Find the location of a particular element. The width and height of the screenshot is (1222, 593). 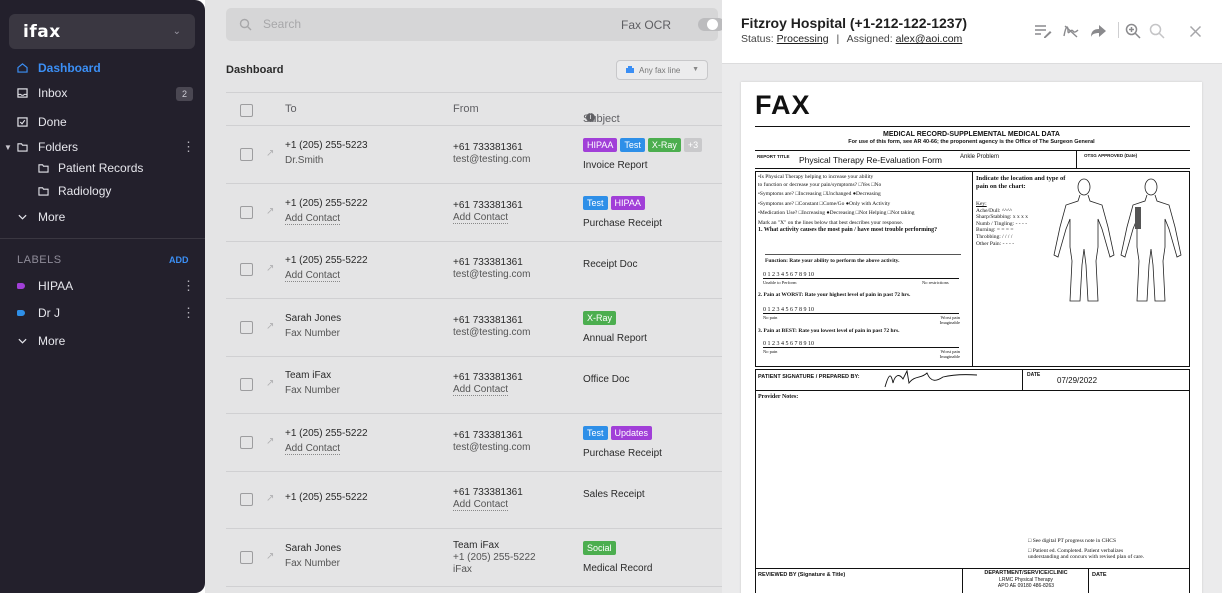

sidebar-label-dr-j: Dr J ⋮ is located at coordinates (102, 313).